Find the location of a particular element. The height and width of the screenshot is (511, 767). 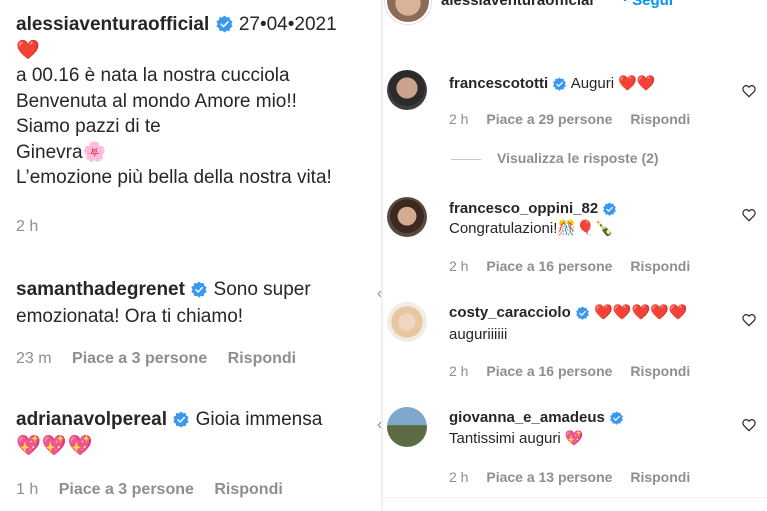

comment-meta: 2 h Piace a 29 persone Rispondi is located at coordinates (576, 119).